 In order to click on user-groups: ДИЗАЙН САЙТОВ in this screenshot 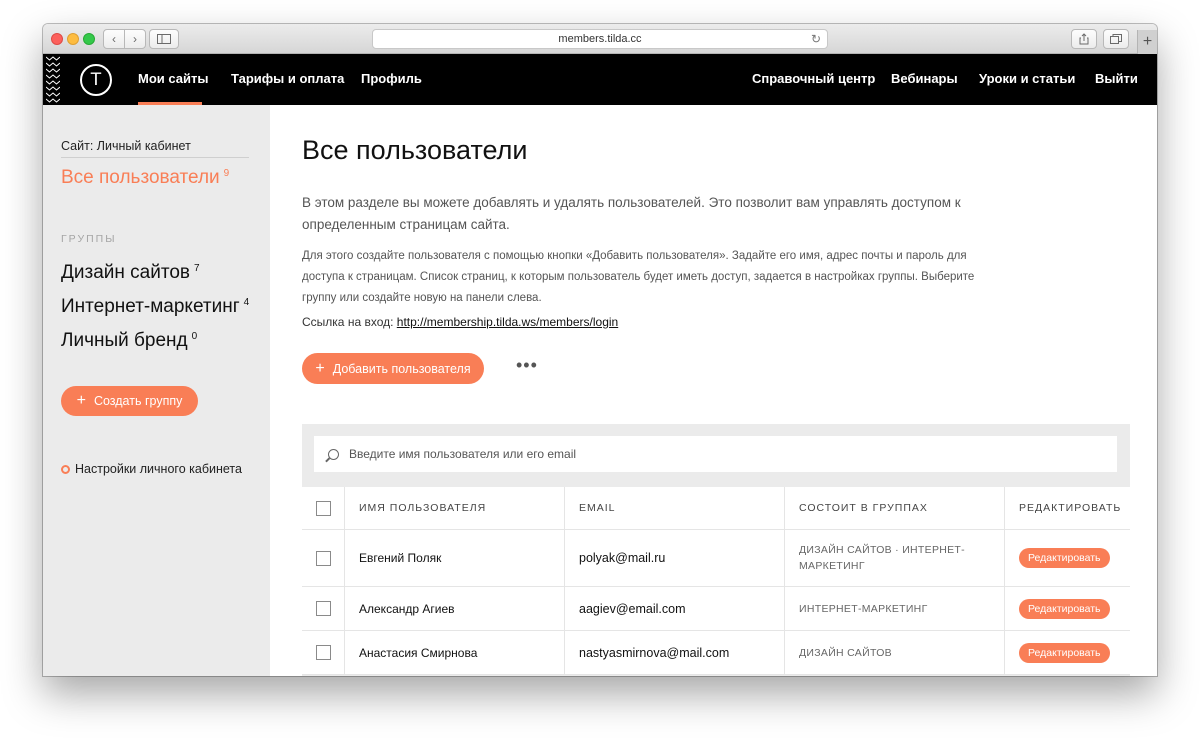, I will do `click(895, 652)`.